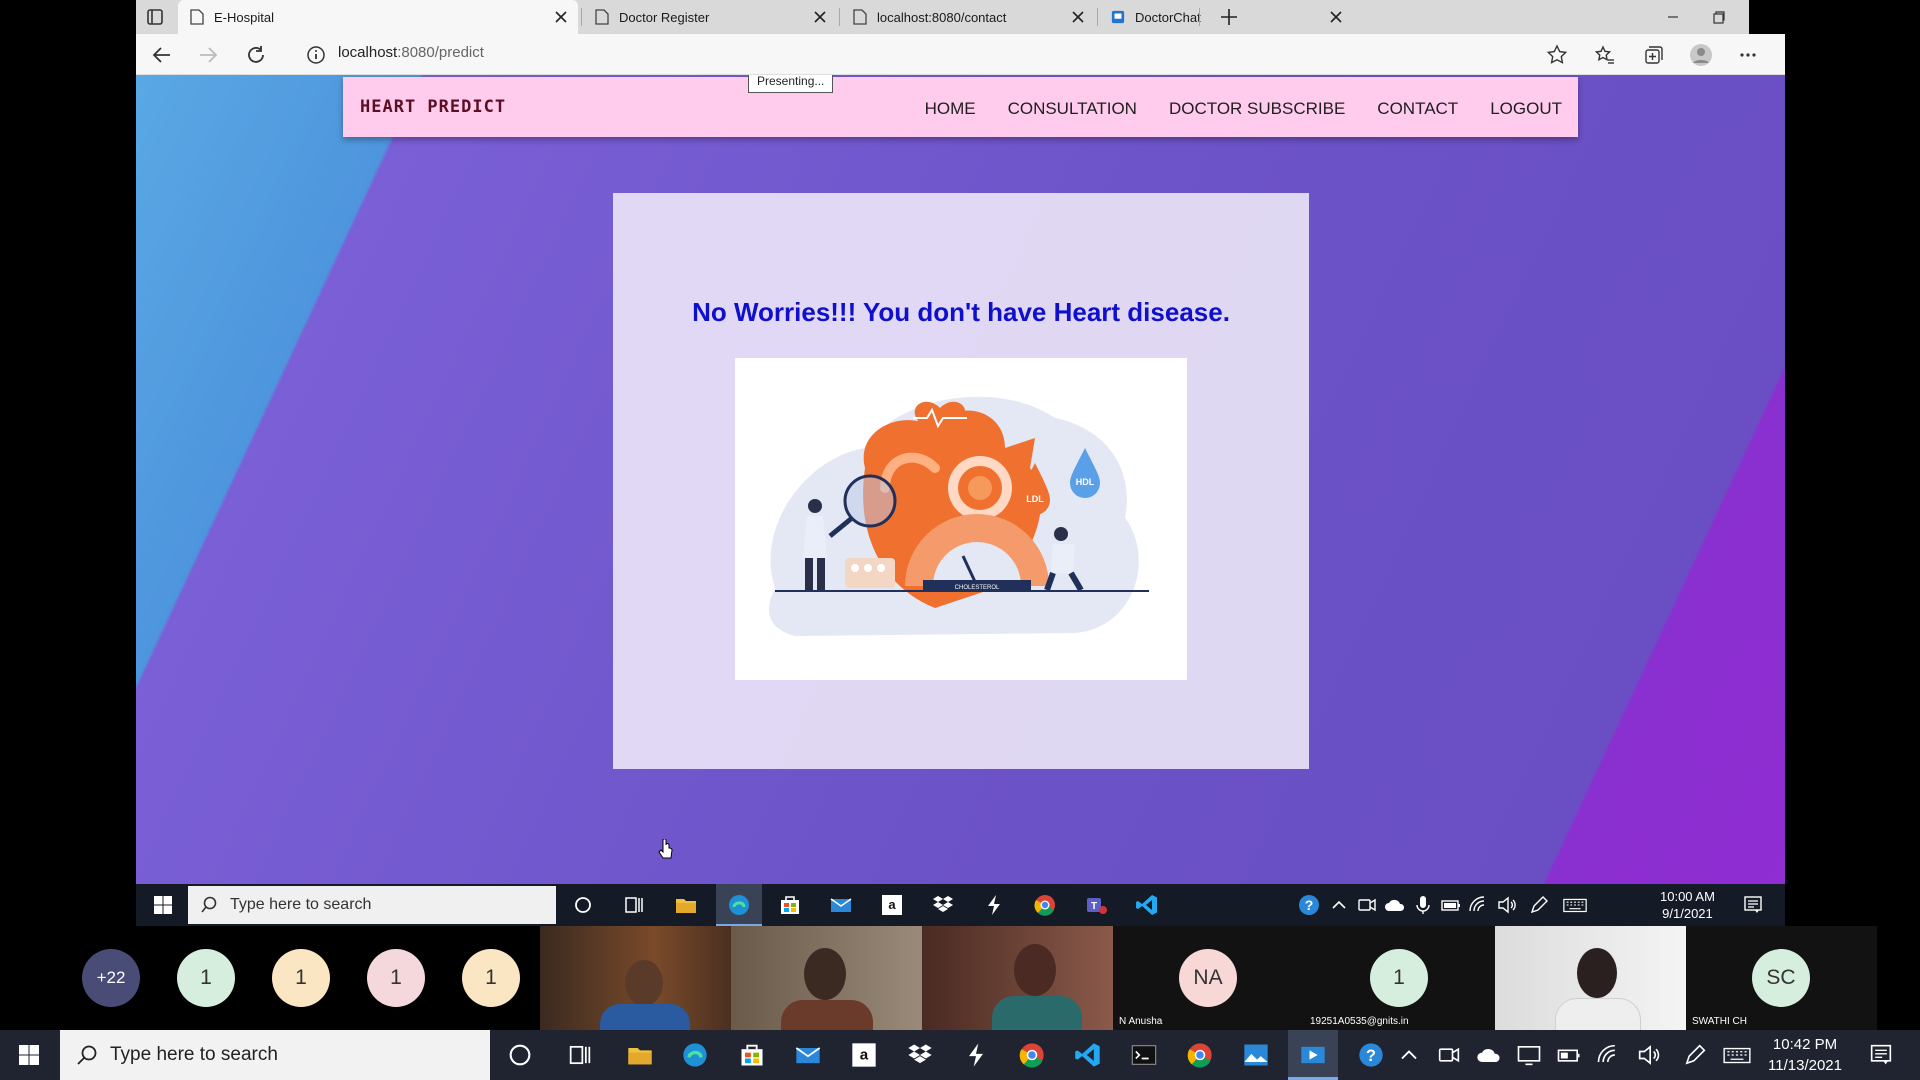 Image resolution: width=1920 pixels, height=1080 pixels. What do you see at coordinates (1673, 17) in the screenshot?
I see `minimize-icon` at bounding box center [1673, 17].